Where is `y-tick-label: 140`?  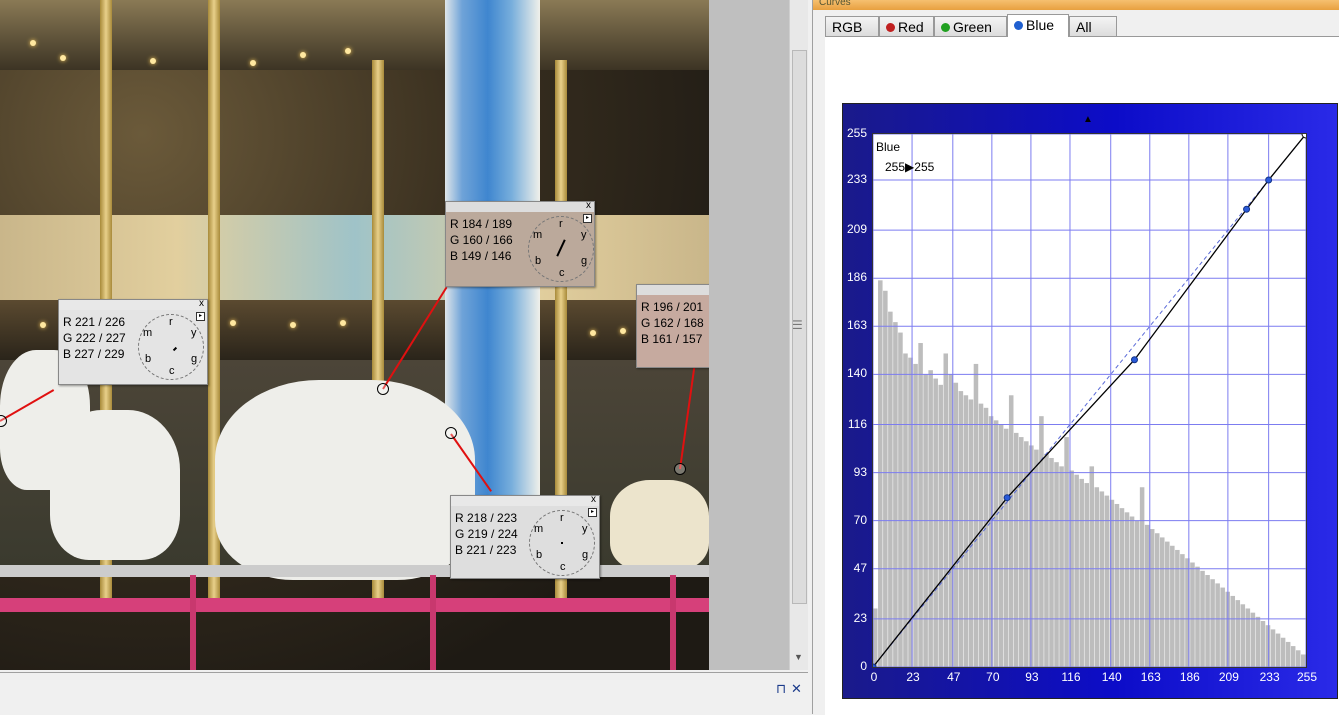 y-tick-label: 140 is located at coordinates (856, 373).